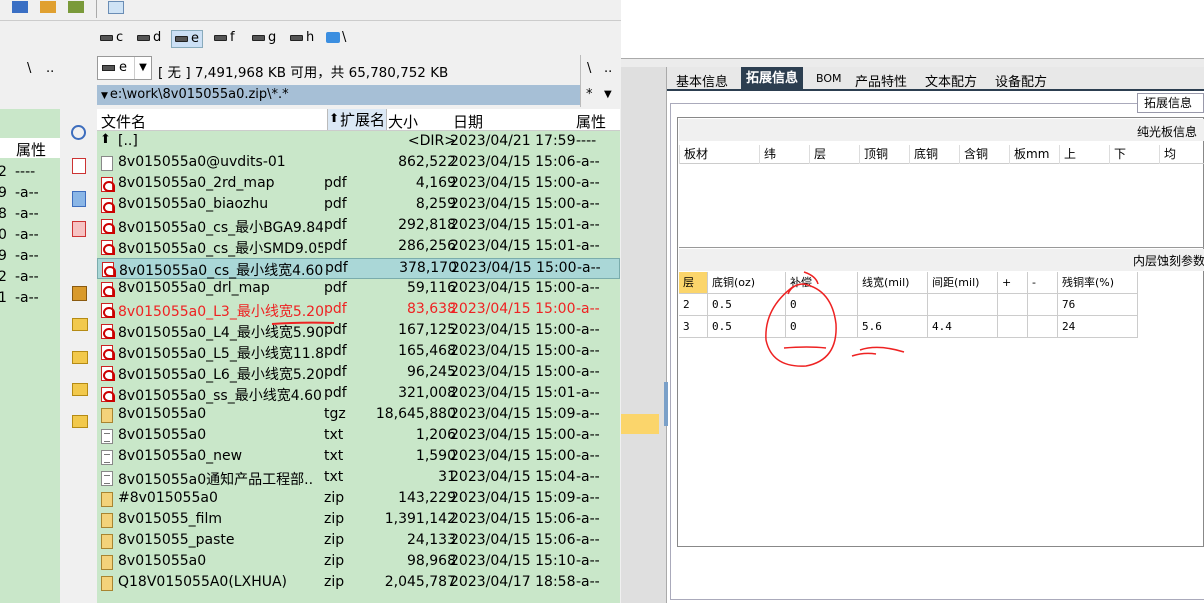  I want to click on section2-cell: 24, so click(1098, 327).